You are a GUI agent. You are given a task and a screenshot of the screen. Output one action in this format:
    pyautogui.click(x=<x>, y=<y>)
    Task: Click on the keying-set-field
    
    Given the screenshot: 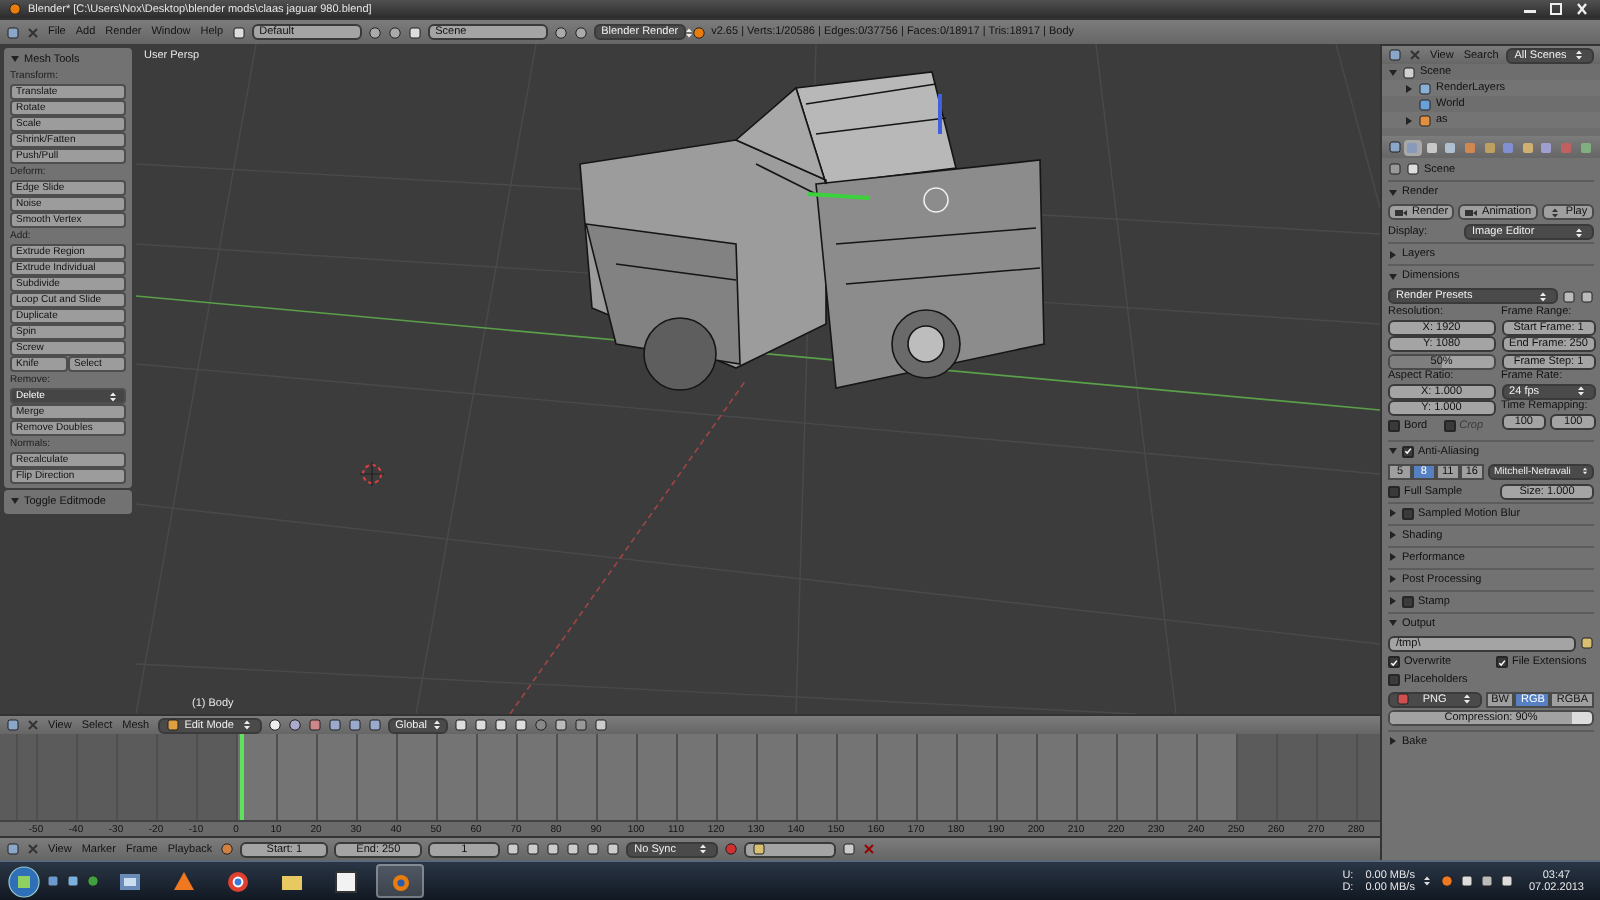 What is the action you would take?
    pyautogui.click(x=790, y=849)
    